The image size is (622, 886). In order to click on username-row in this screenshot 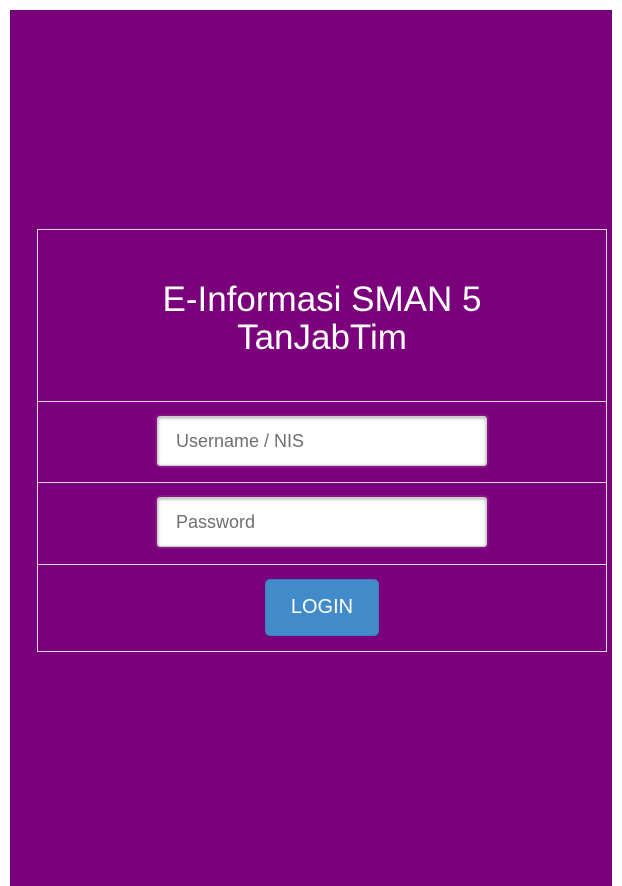, I will do `click(322, 442)`.